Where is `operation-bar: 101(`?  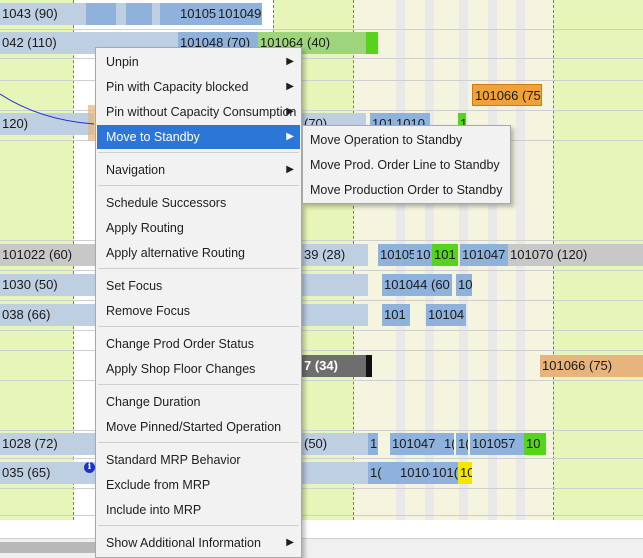
operation-bar: 101( is located at coordinates (444, 473).